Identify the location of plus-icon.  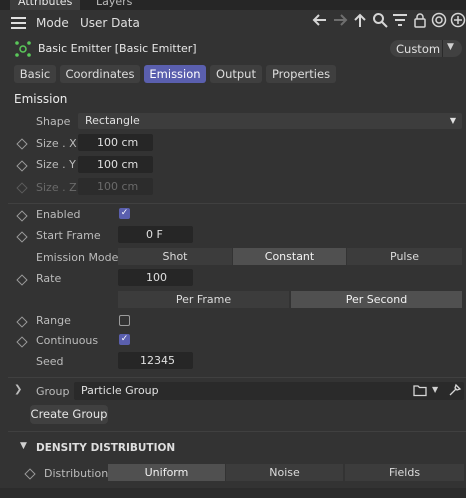
(457, 21).